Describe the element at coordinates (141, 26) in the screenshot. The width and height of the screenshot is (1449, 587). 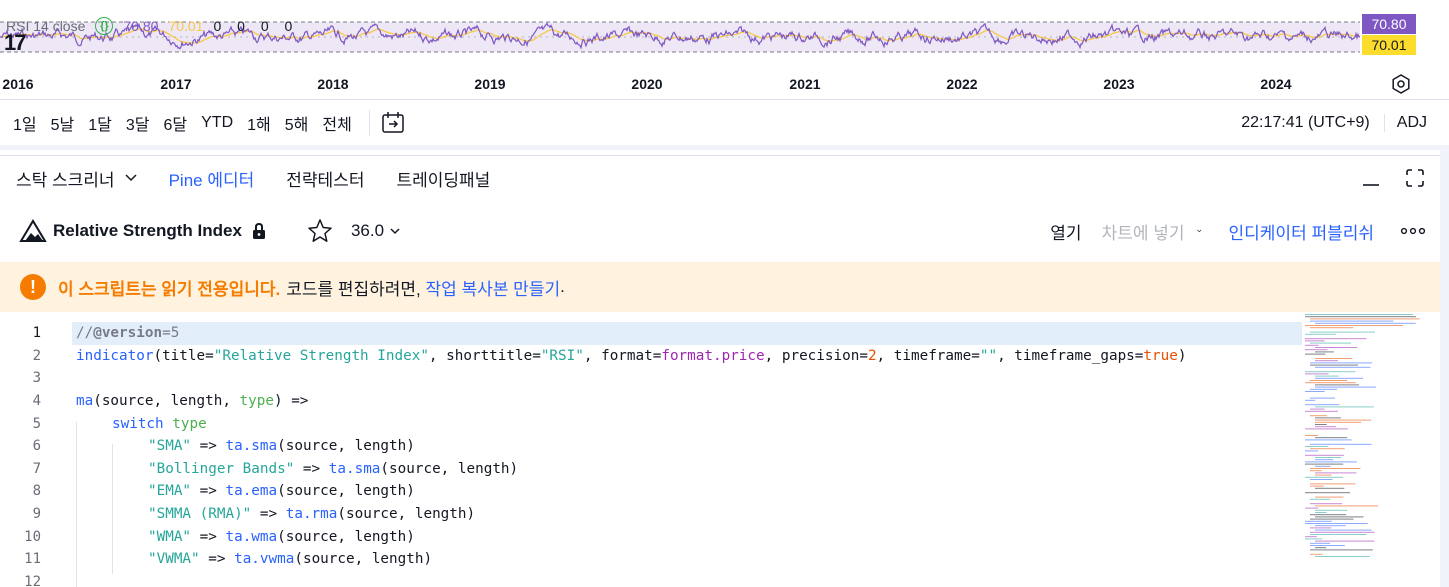
I see `rsi-legend-value: 70.80` at that location.